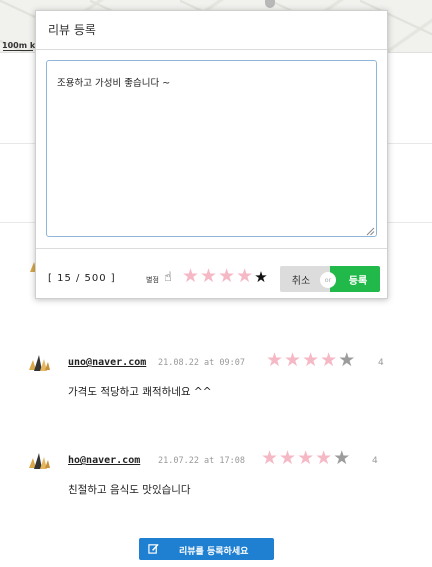  I want to click on rating-star-input: ★★★★★, so click(225, 276).